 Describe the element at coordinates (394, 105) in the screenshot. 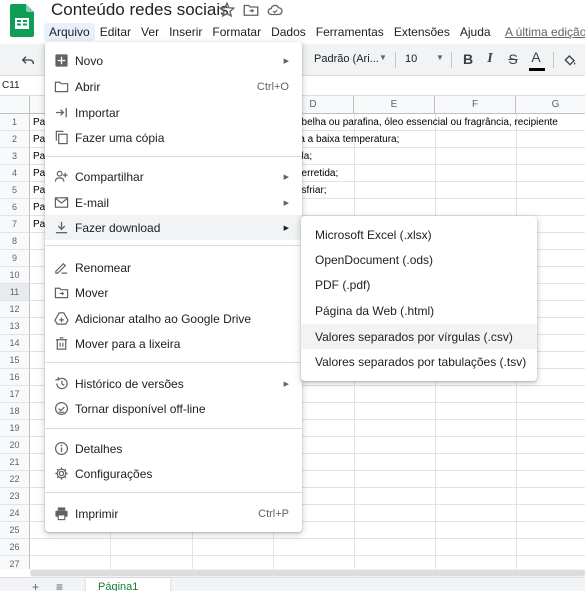

I see `column-header-e: E` at that location.